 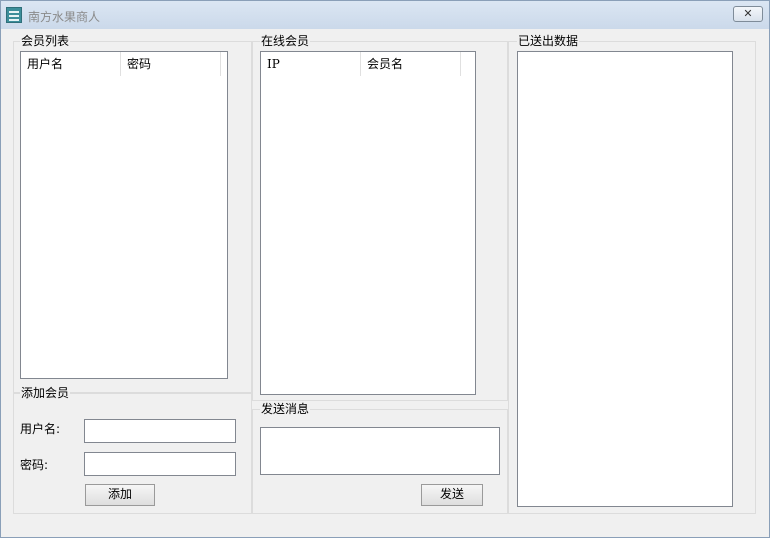 What do you see at coordinates (40, 429) in the screenshot?
I see `username-label: 用户名:` at bounding box center [40, 429].